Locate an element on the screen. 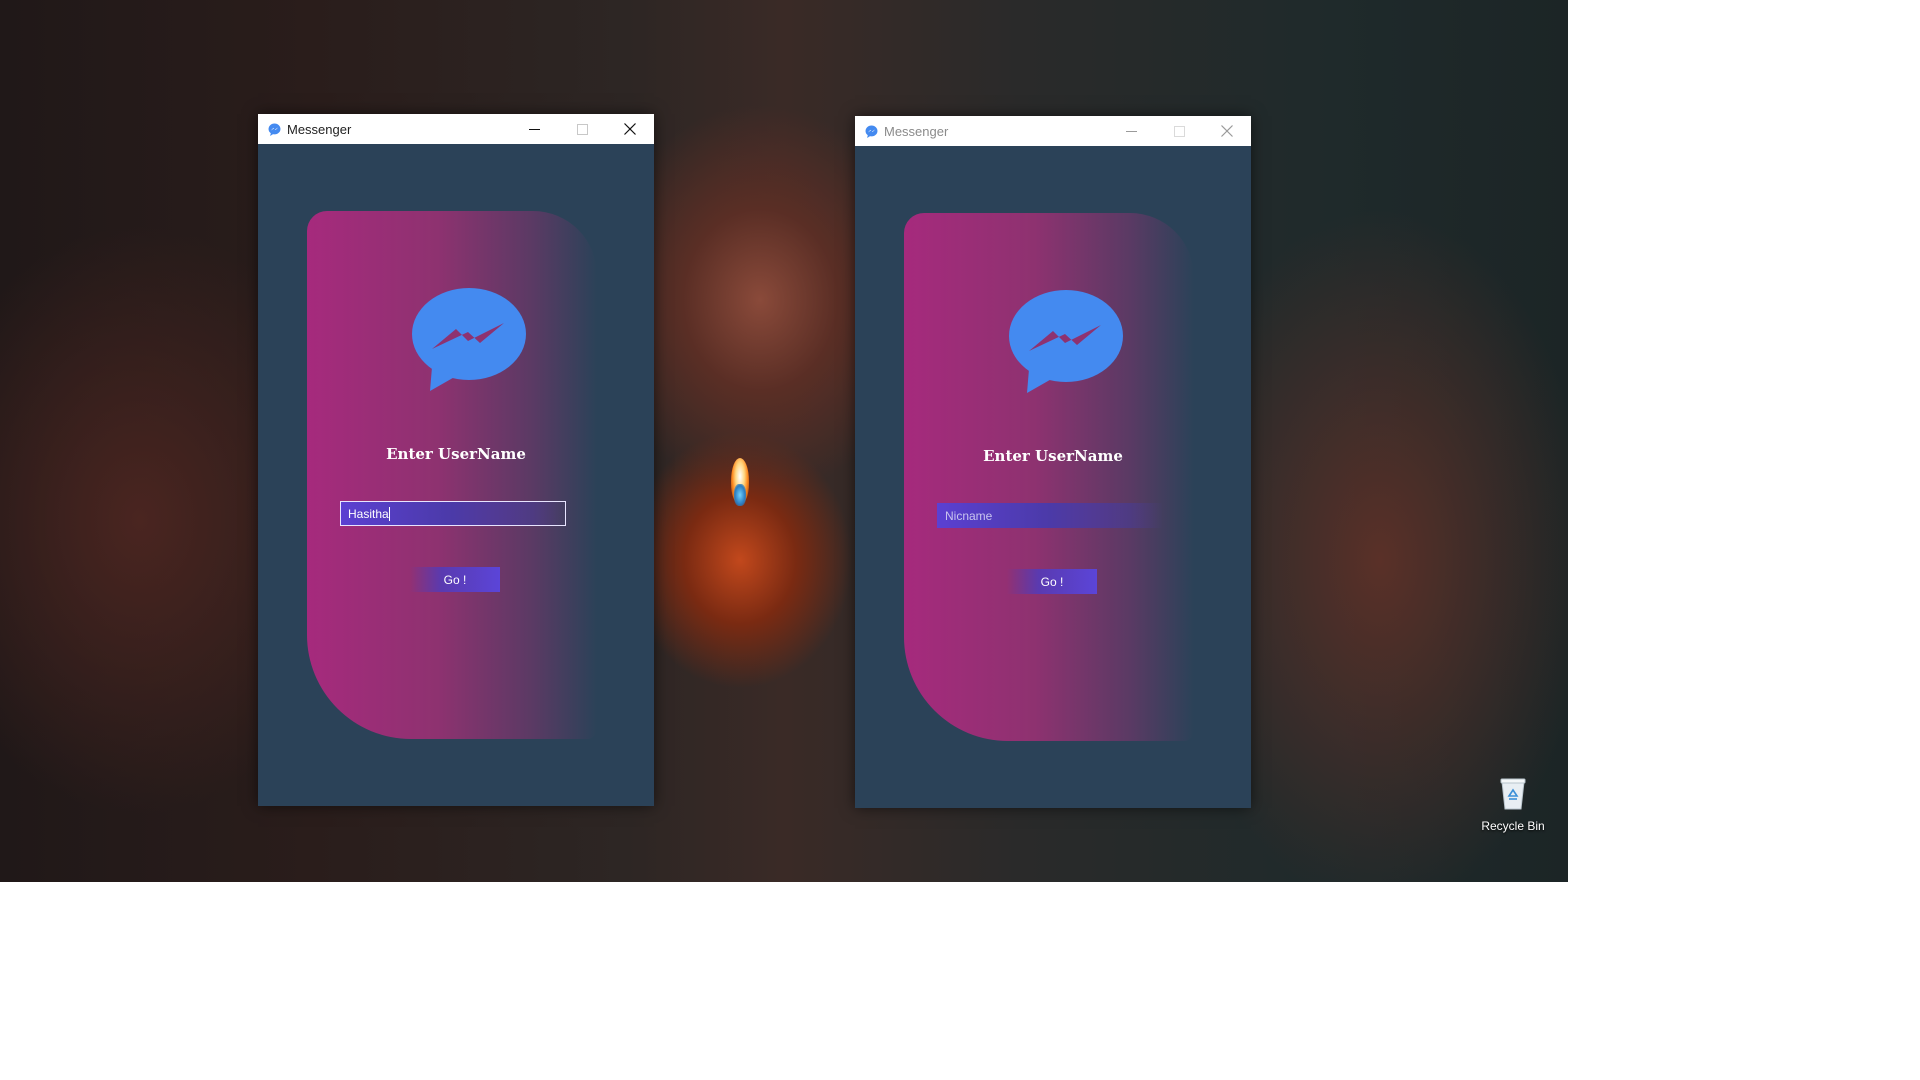  recycle-bin-icon is located at coordinates (1513, 794).